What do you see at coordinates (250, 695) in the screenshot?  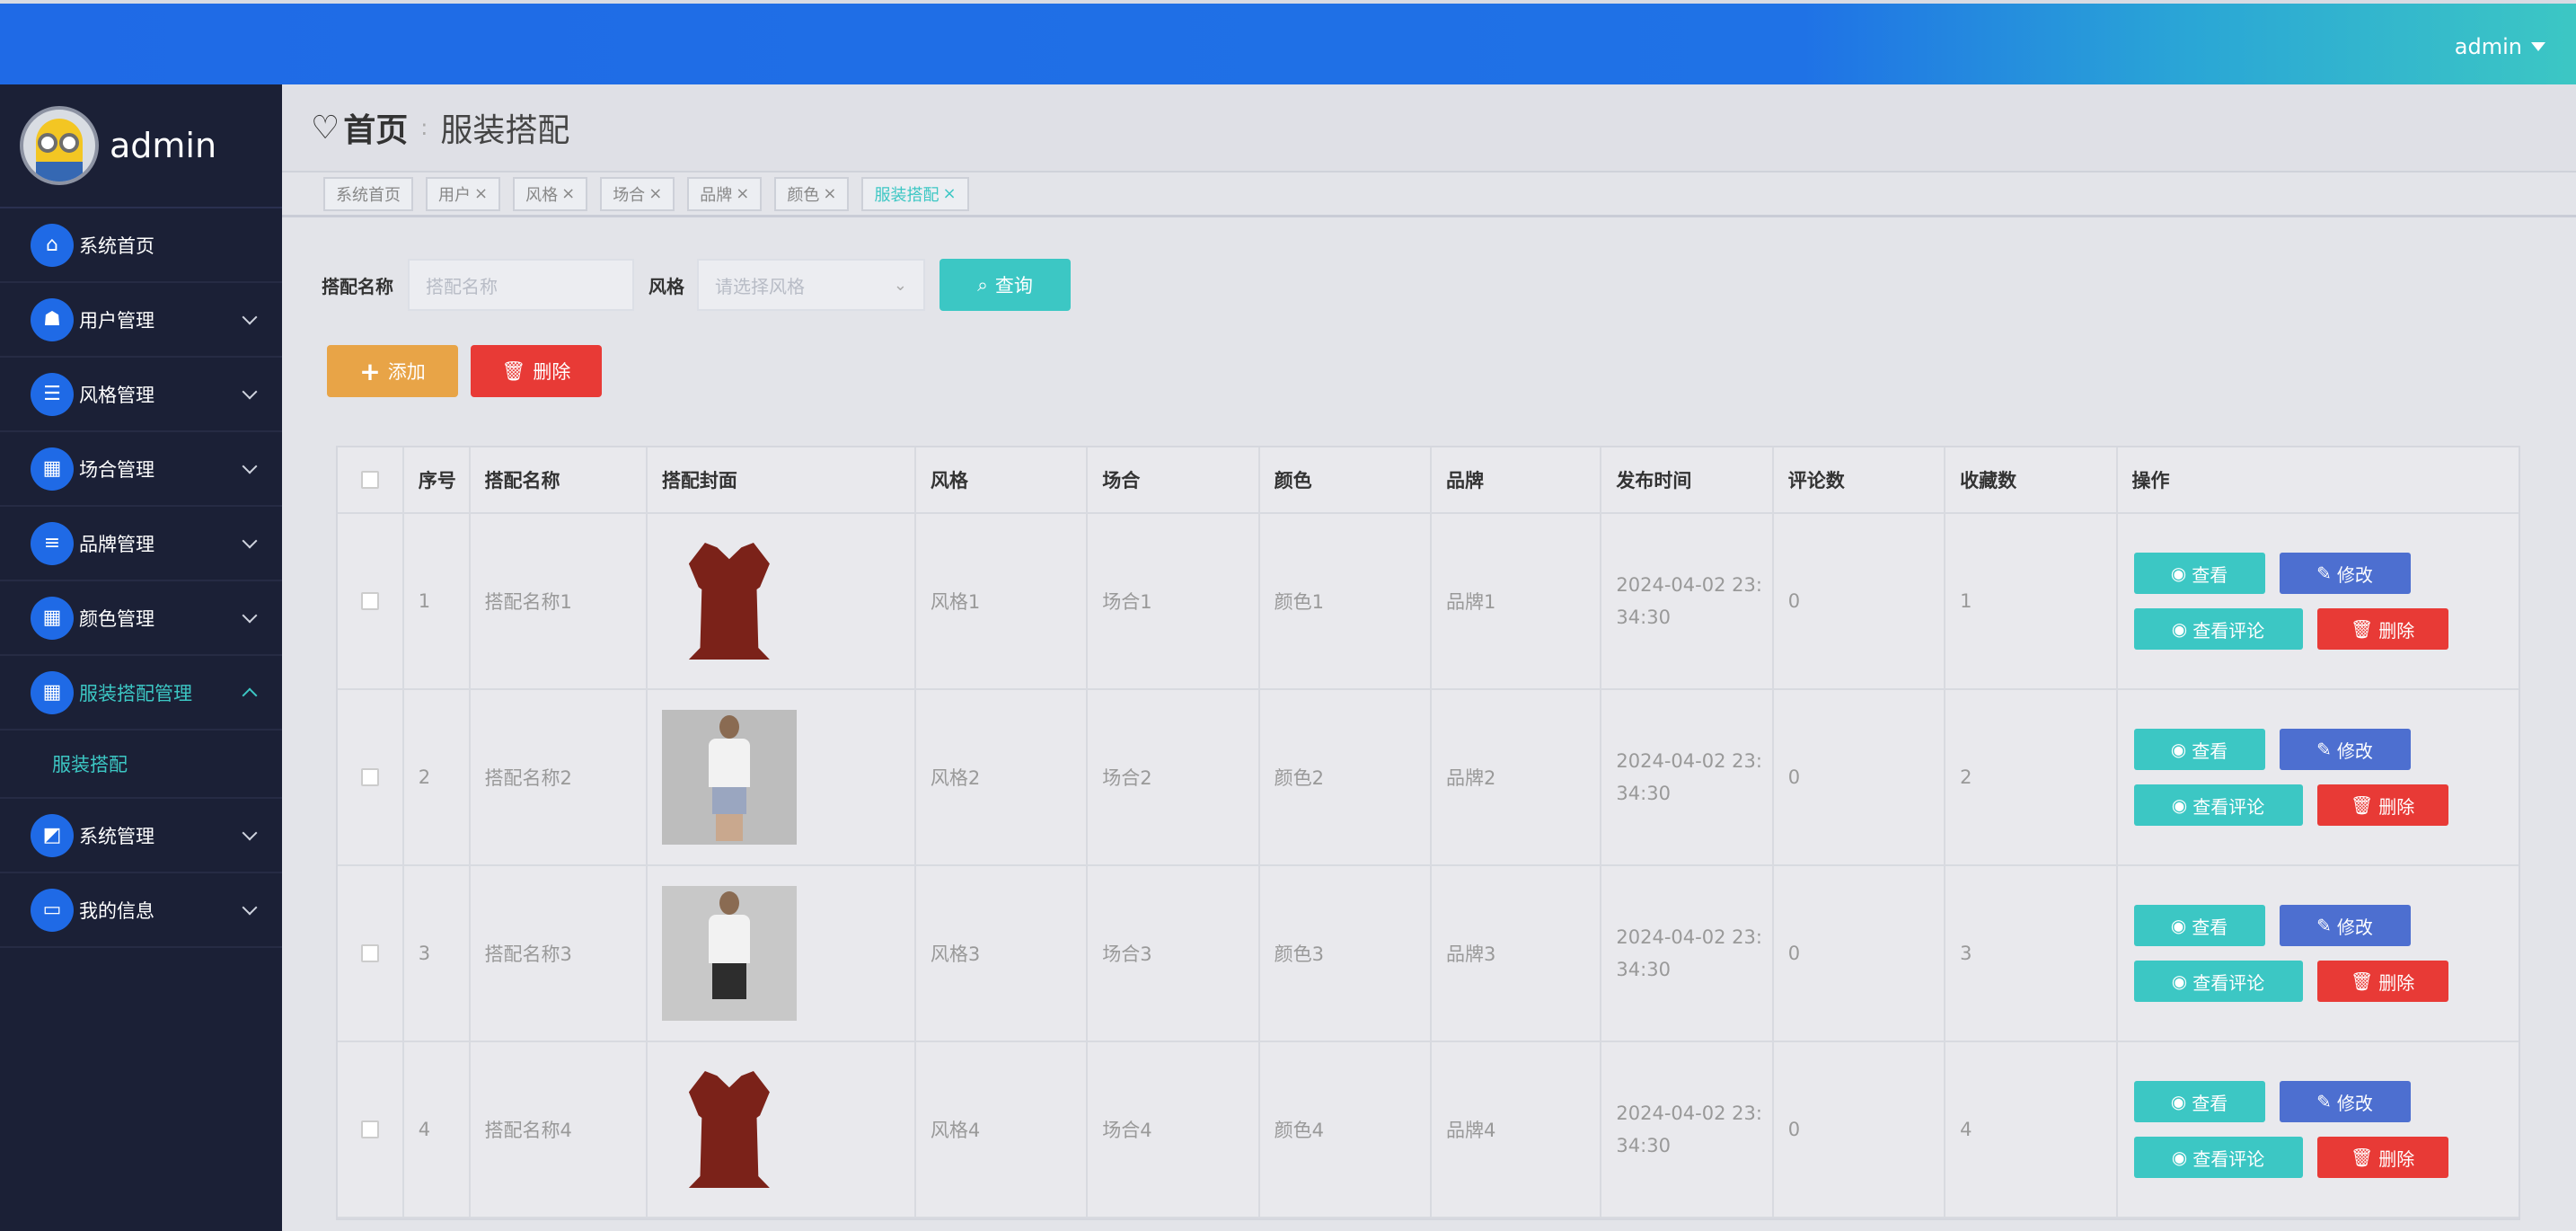 I see `chevron-up-icon` at bounding box center [250, 695].